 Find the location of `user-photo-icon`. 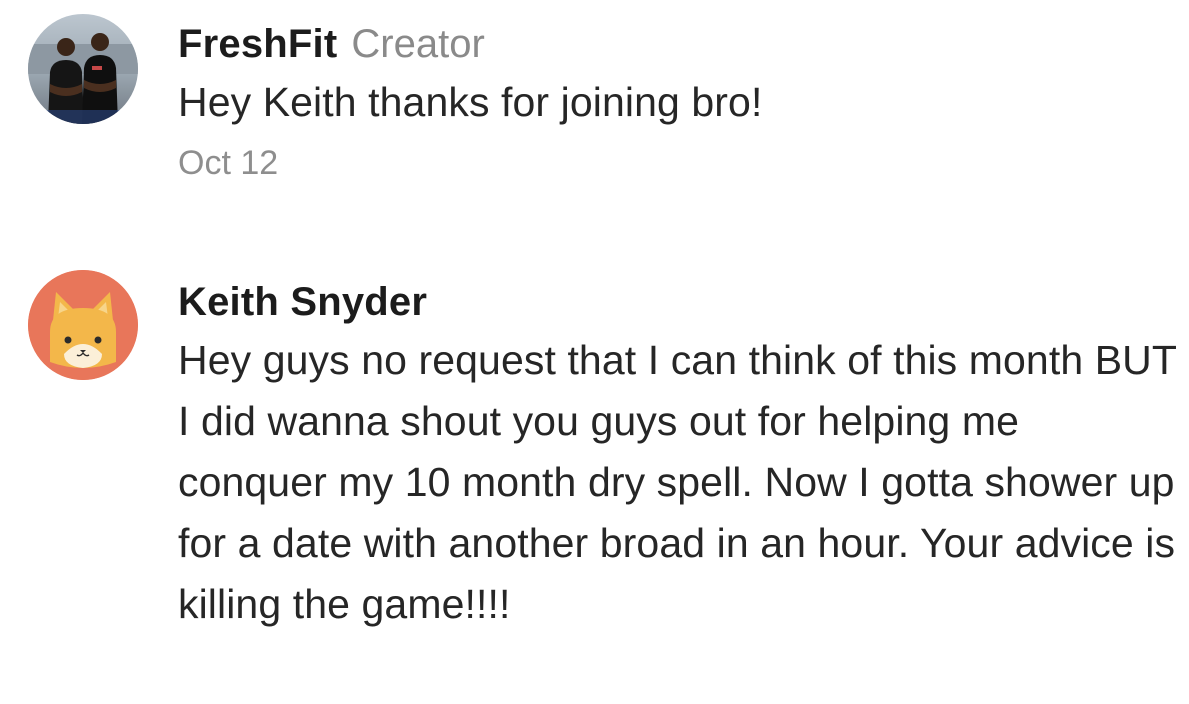

user-photo-icon is located at coordinates (83, 69).